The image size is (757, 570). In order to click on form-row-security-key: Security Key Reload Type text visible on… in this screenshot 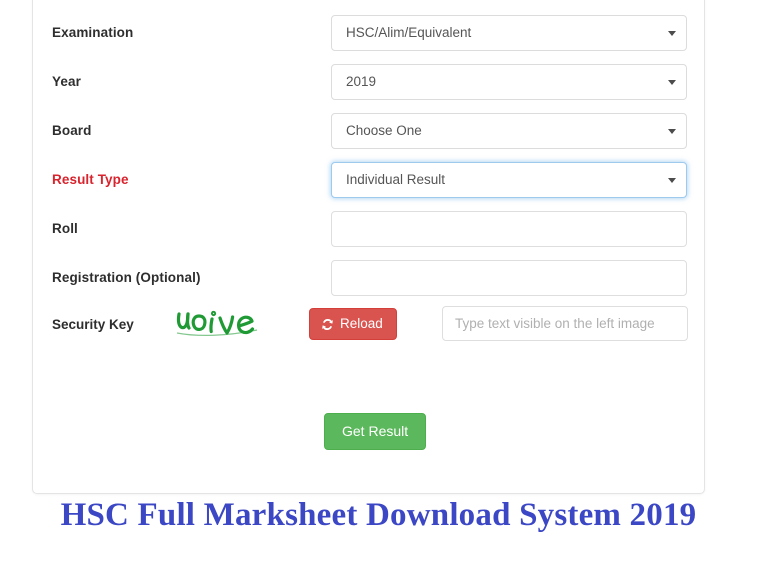, I will do `click(368, 325)`.